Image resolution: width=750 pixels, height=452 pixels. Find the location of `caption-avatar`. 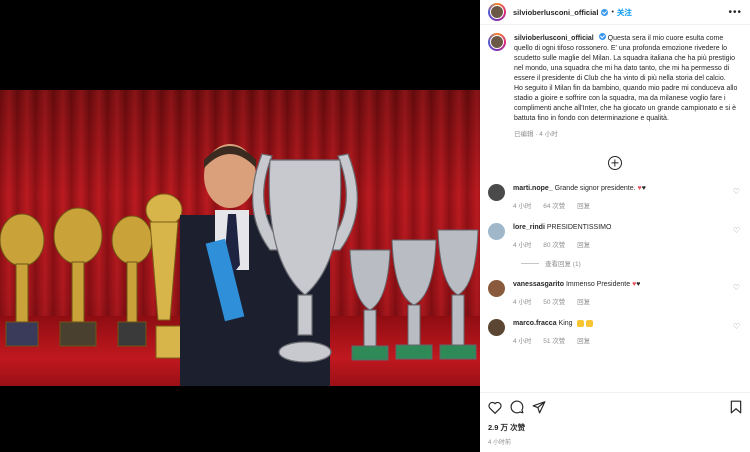

caption-avatar is located at coordinates (497, 42).